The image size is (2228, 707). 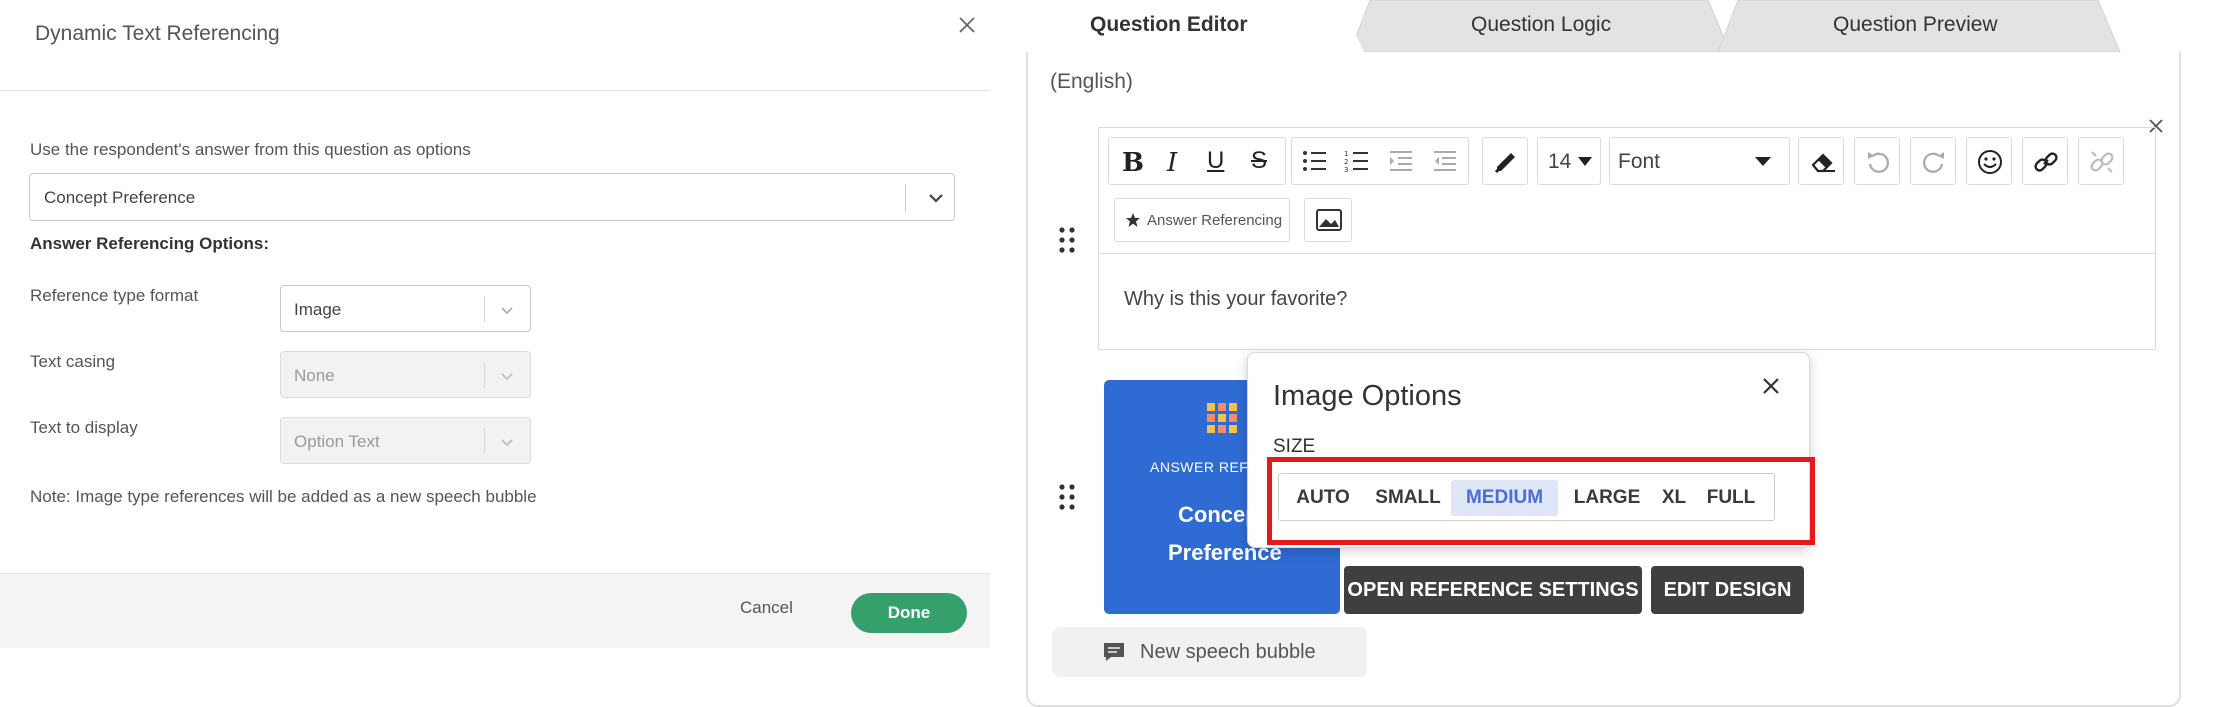 What do you see at coordinates (1236, 299) in the screenshot?
I see `question-text: Why is this your favorite?` at bounding box center [1236, 299].